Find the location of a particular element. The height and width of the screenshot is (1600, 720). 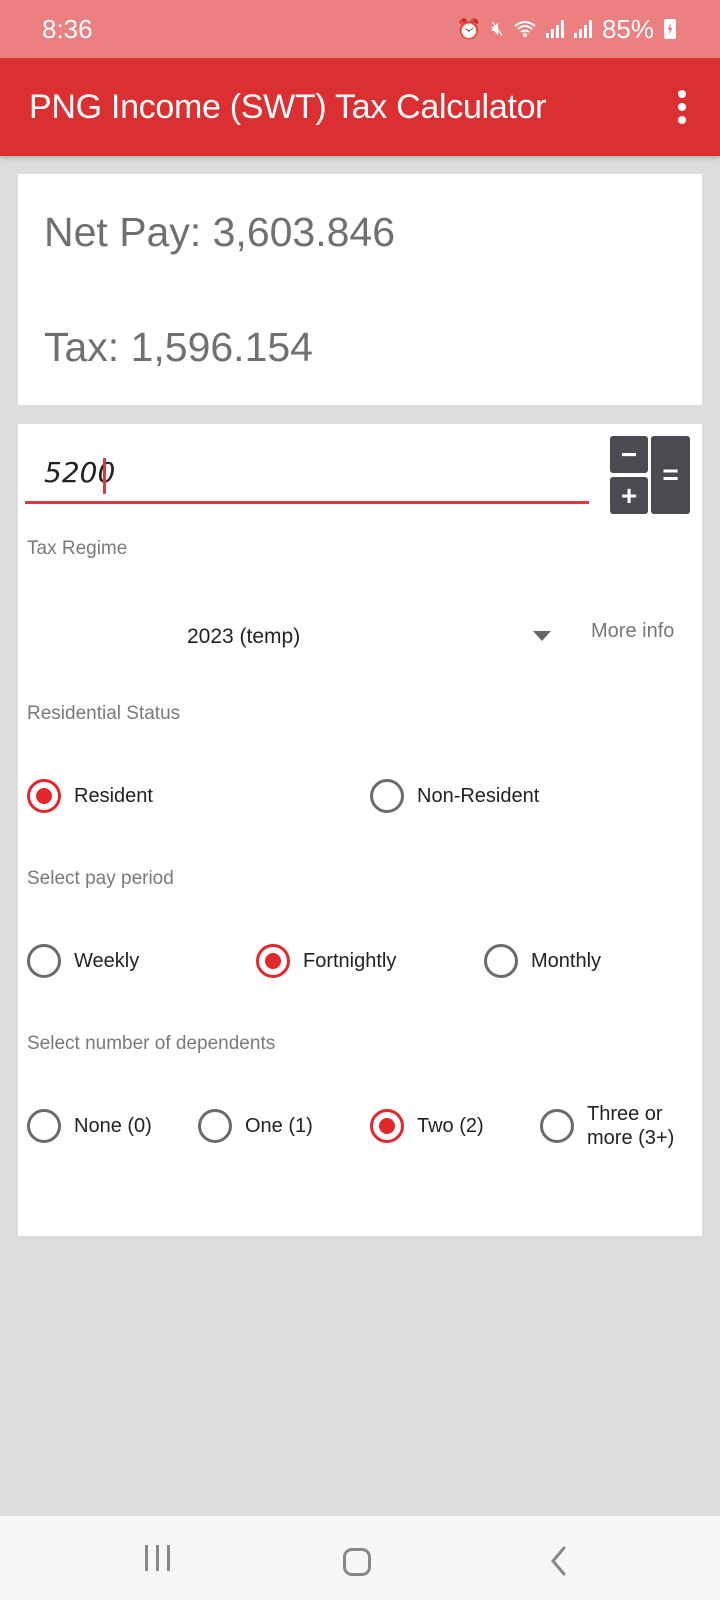

mute-icon: 🔇︎ is located at coordinates (497, 28).